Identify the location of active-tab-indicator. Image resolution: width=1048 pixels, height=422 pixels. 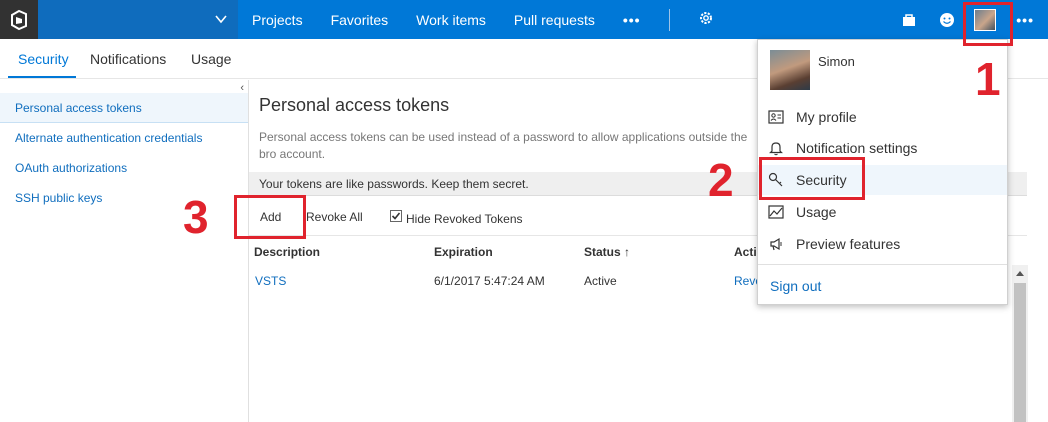
(42, 77).